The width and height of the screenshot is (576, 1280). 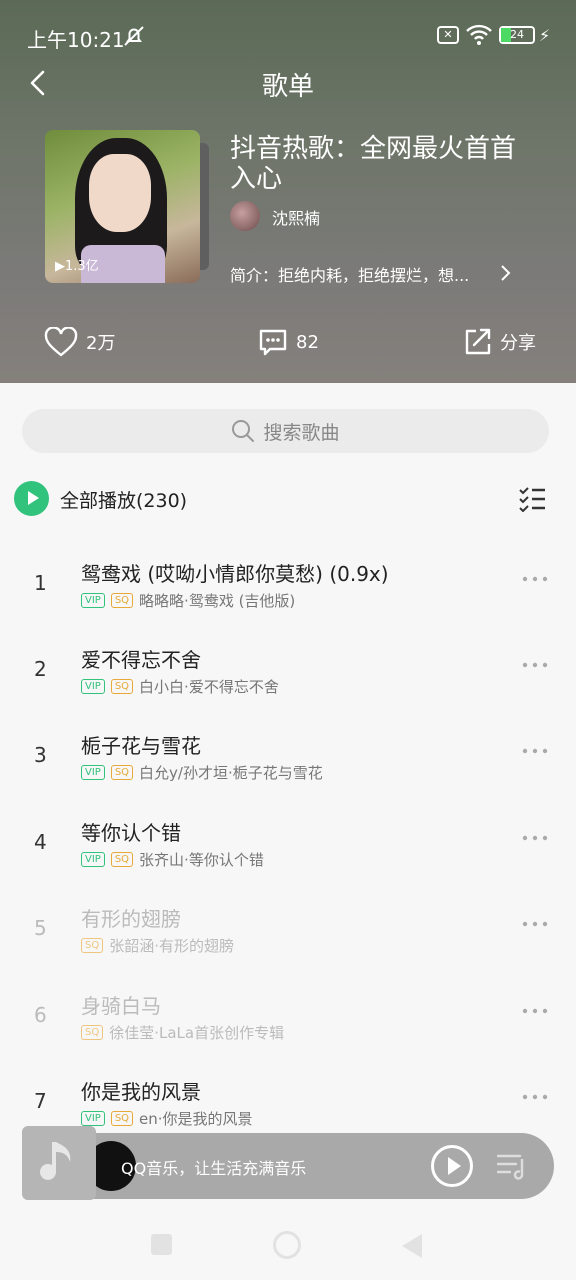 I want to click on nav-recents-button, so click(x=161, y=1244).